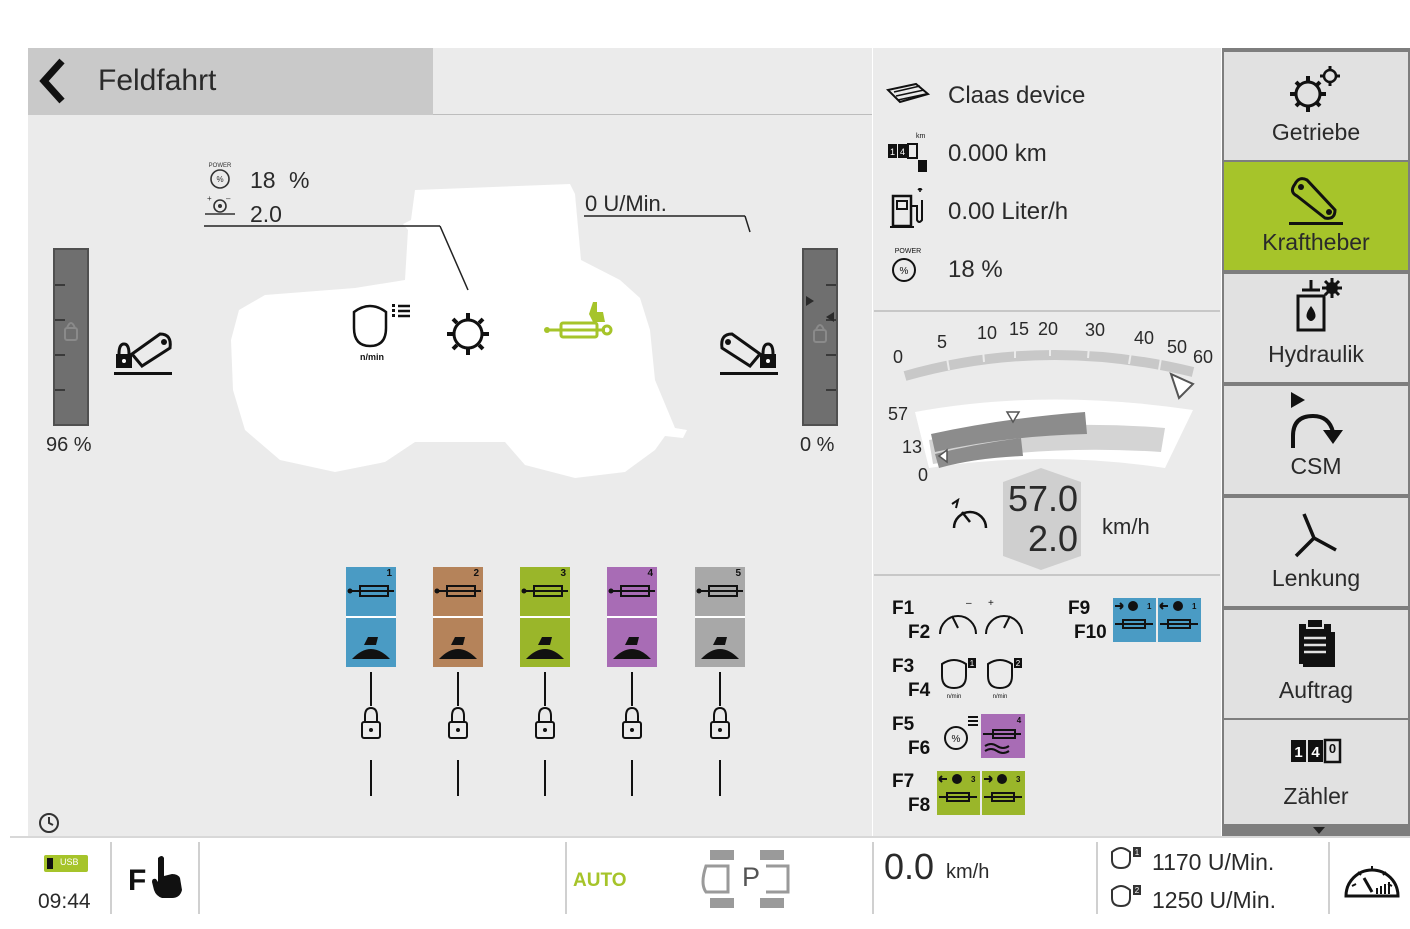 This screenshot has width=1410, height=929. What do you see at coordinates (982, 678) in the screenshot?
I see `fkey-f3-f4-rpm-memory-icons: 1 n/min 2 n/min` at bounding box center [982, 678].